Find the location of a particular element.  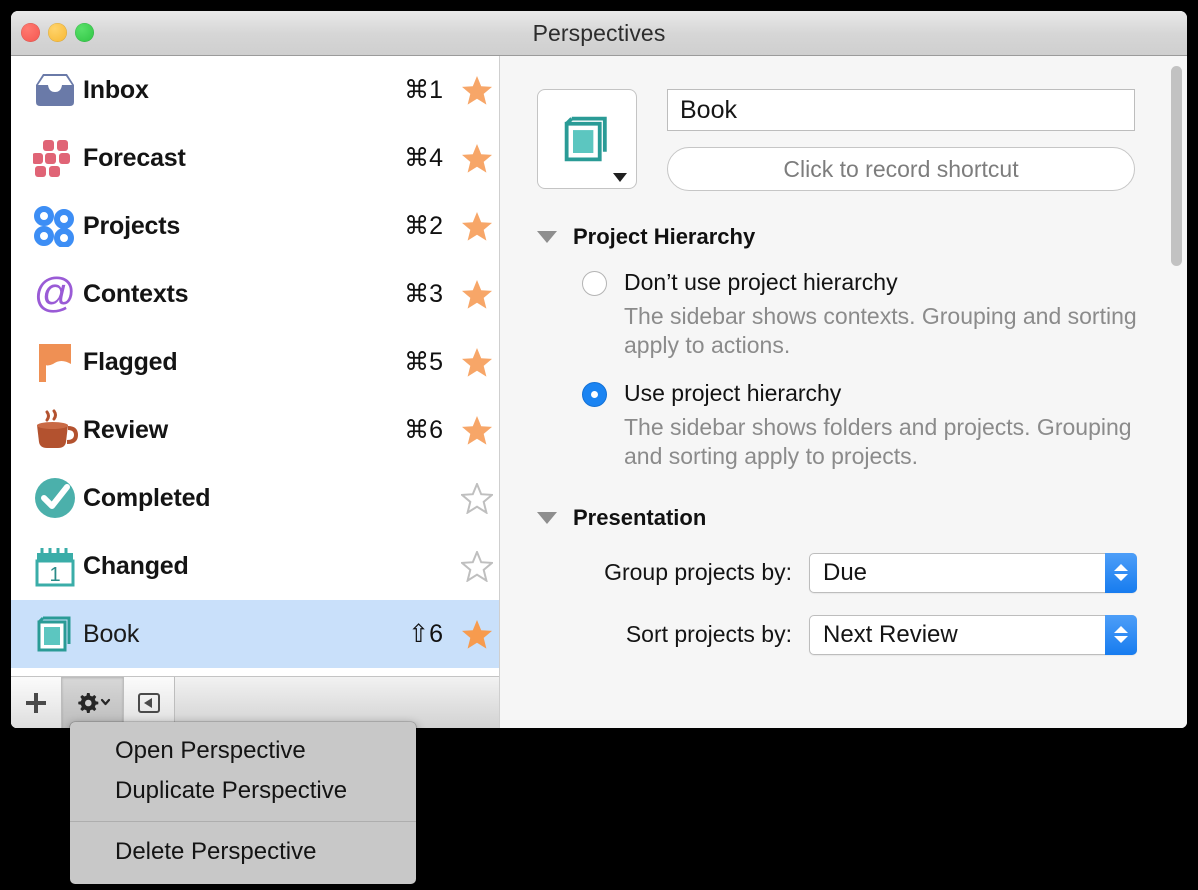

radio-use-hierarchy: Use project hierarchy is located at coordinates (837, 393).